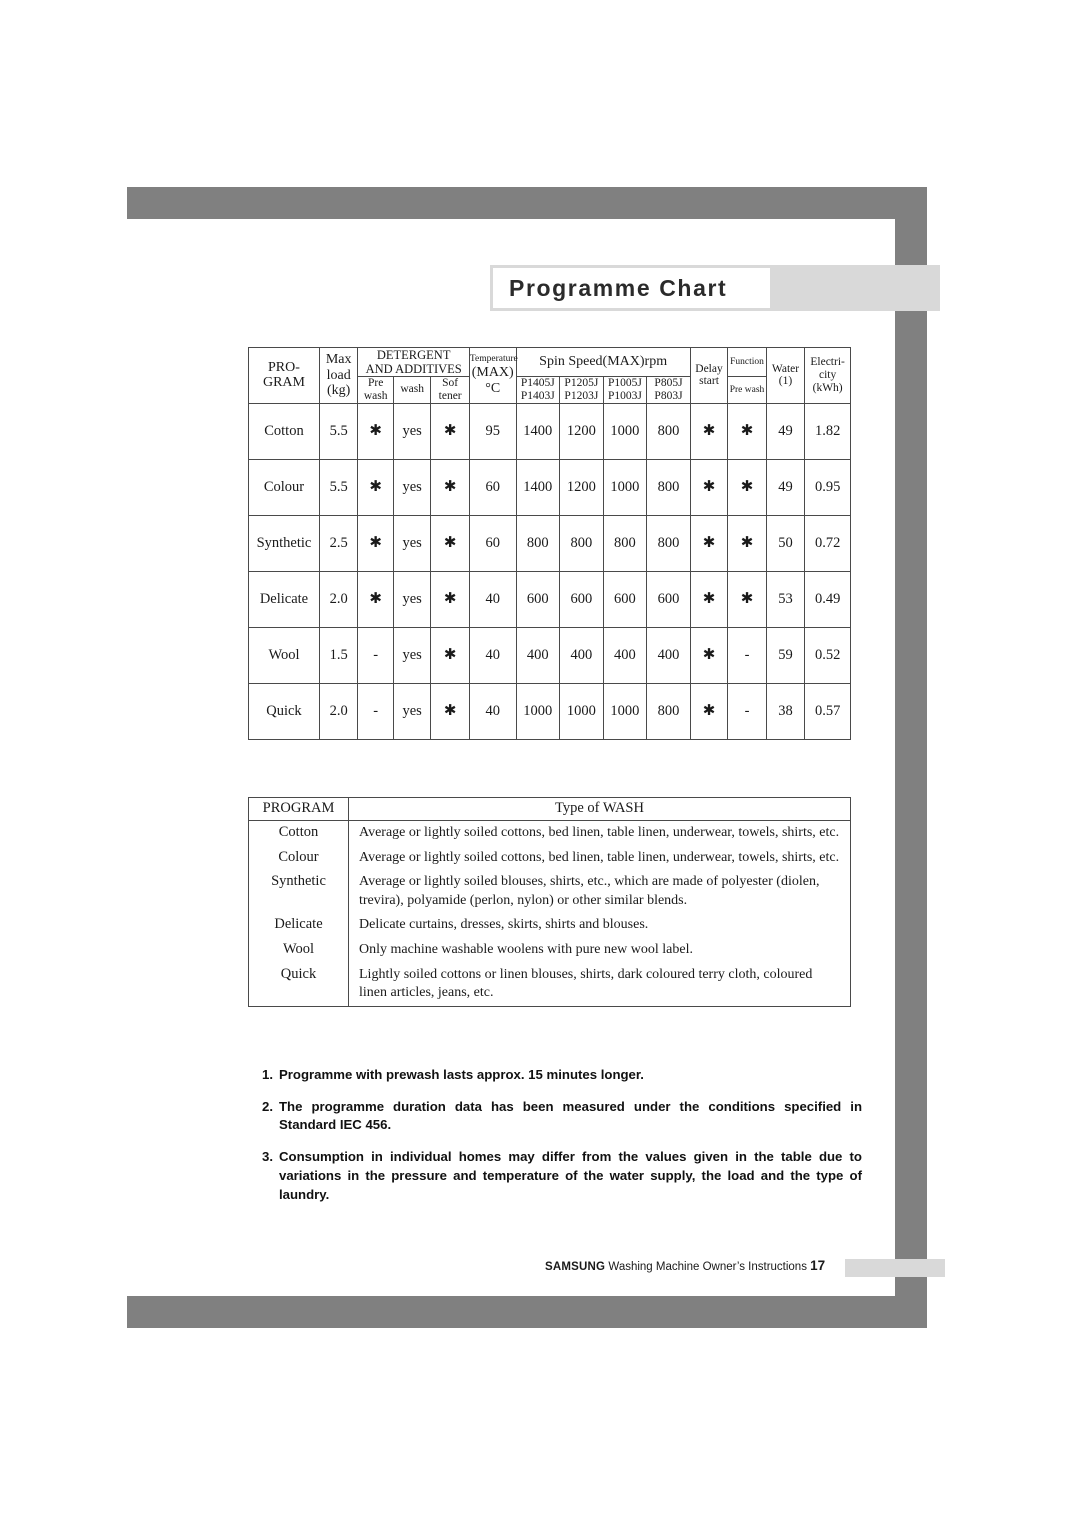  I want to click on spec-table-row: Cotton 5.5 ✱ yes ✱ 95 1400 1200 1000 800 ✱ ✱ 49 1.82, so click(549, 431).